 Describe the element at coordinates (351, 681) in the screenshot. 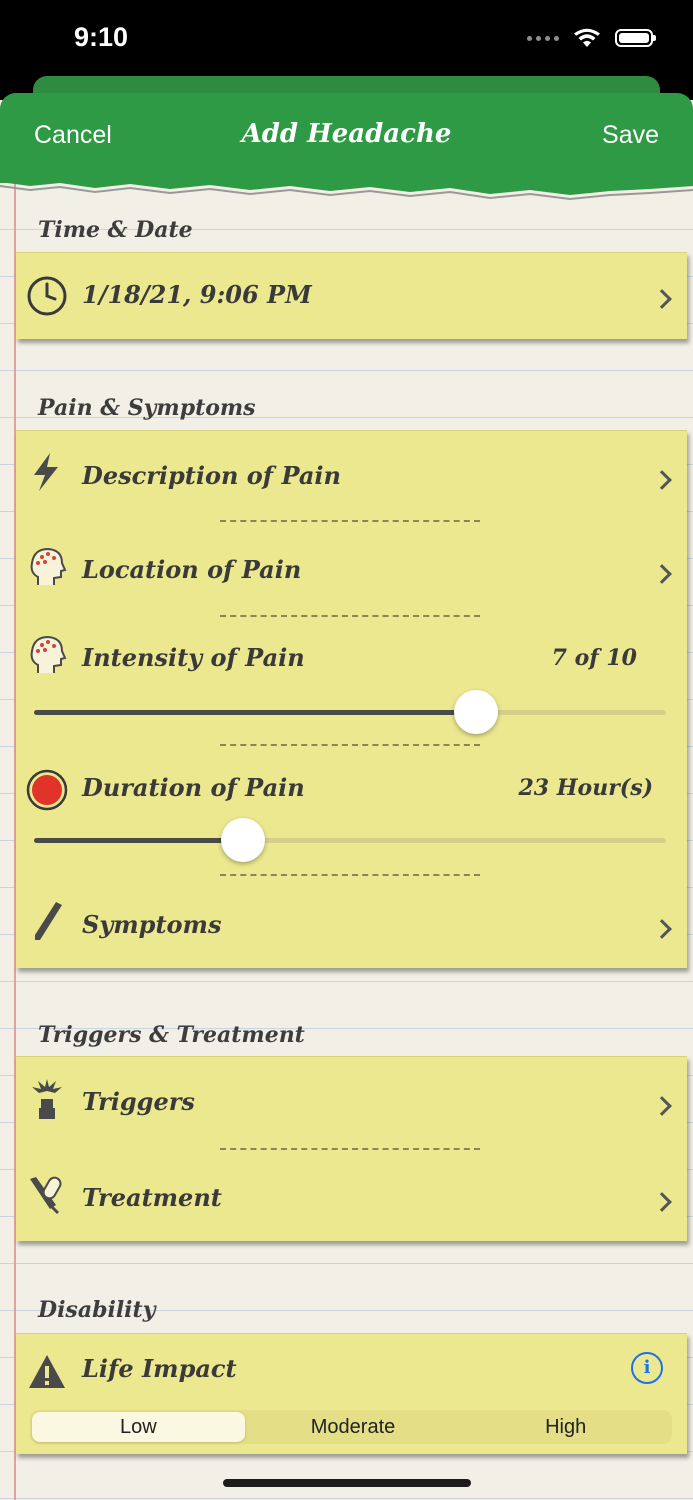

I see `intensity-row: Intensity of Pain 7 of 10` at that location.